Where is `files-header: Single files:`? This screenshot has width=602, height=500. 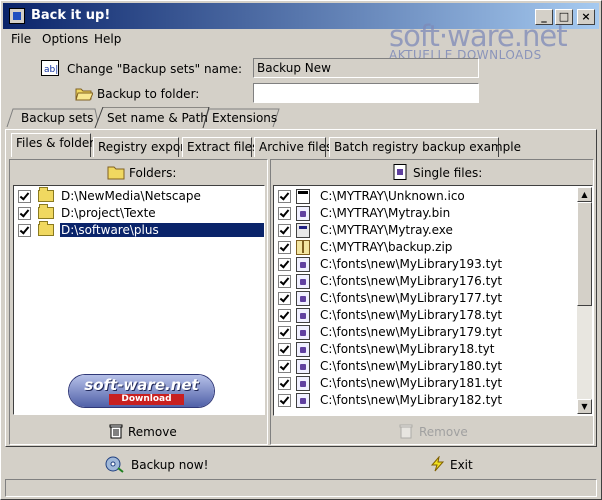
files-header: Single files: is located at coordinates (448, 173).